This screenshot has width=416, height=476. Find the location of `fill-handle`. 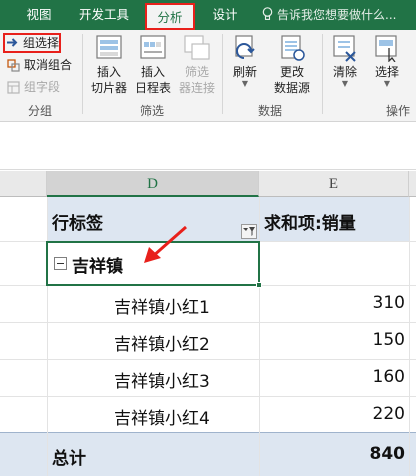

fill-handle is located at coordinates (259, 285).